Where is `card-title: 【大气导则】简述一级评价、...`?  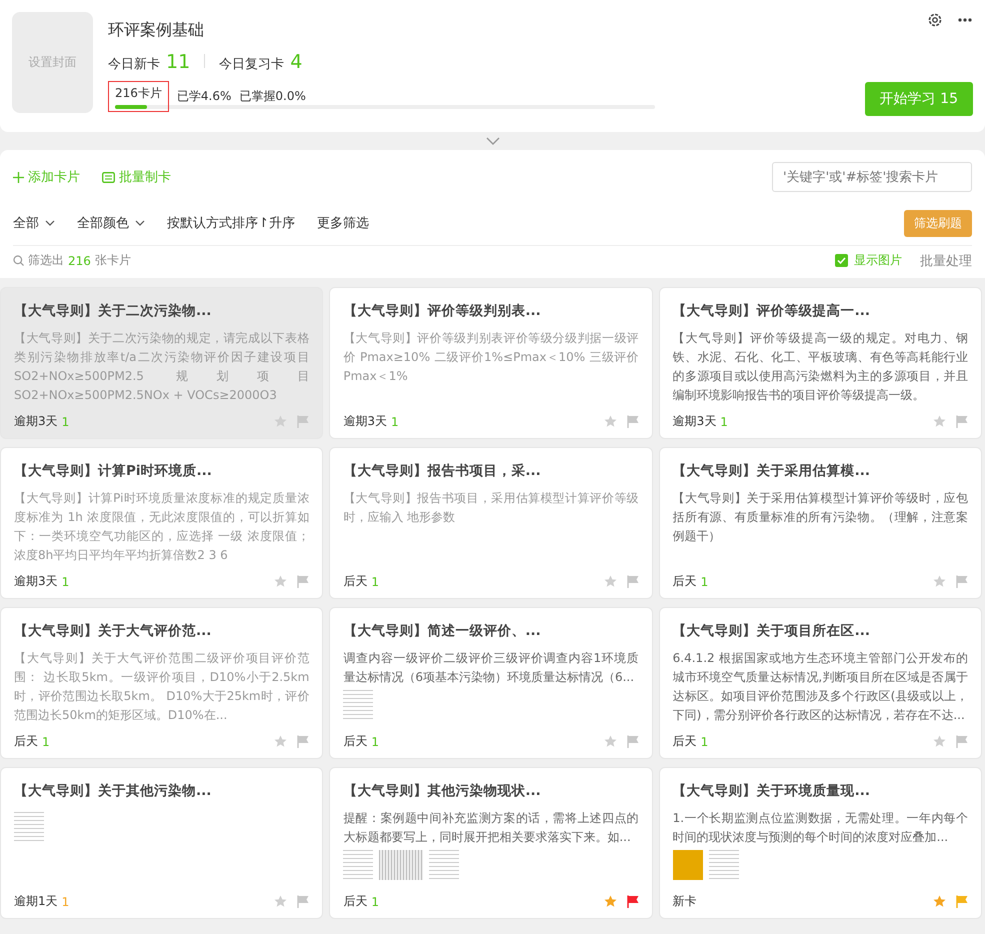 card-title: 【大气导则】简述一级评价、... is located at coordinates (442, 631).